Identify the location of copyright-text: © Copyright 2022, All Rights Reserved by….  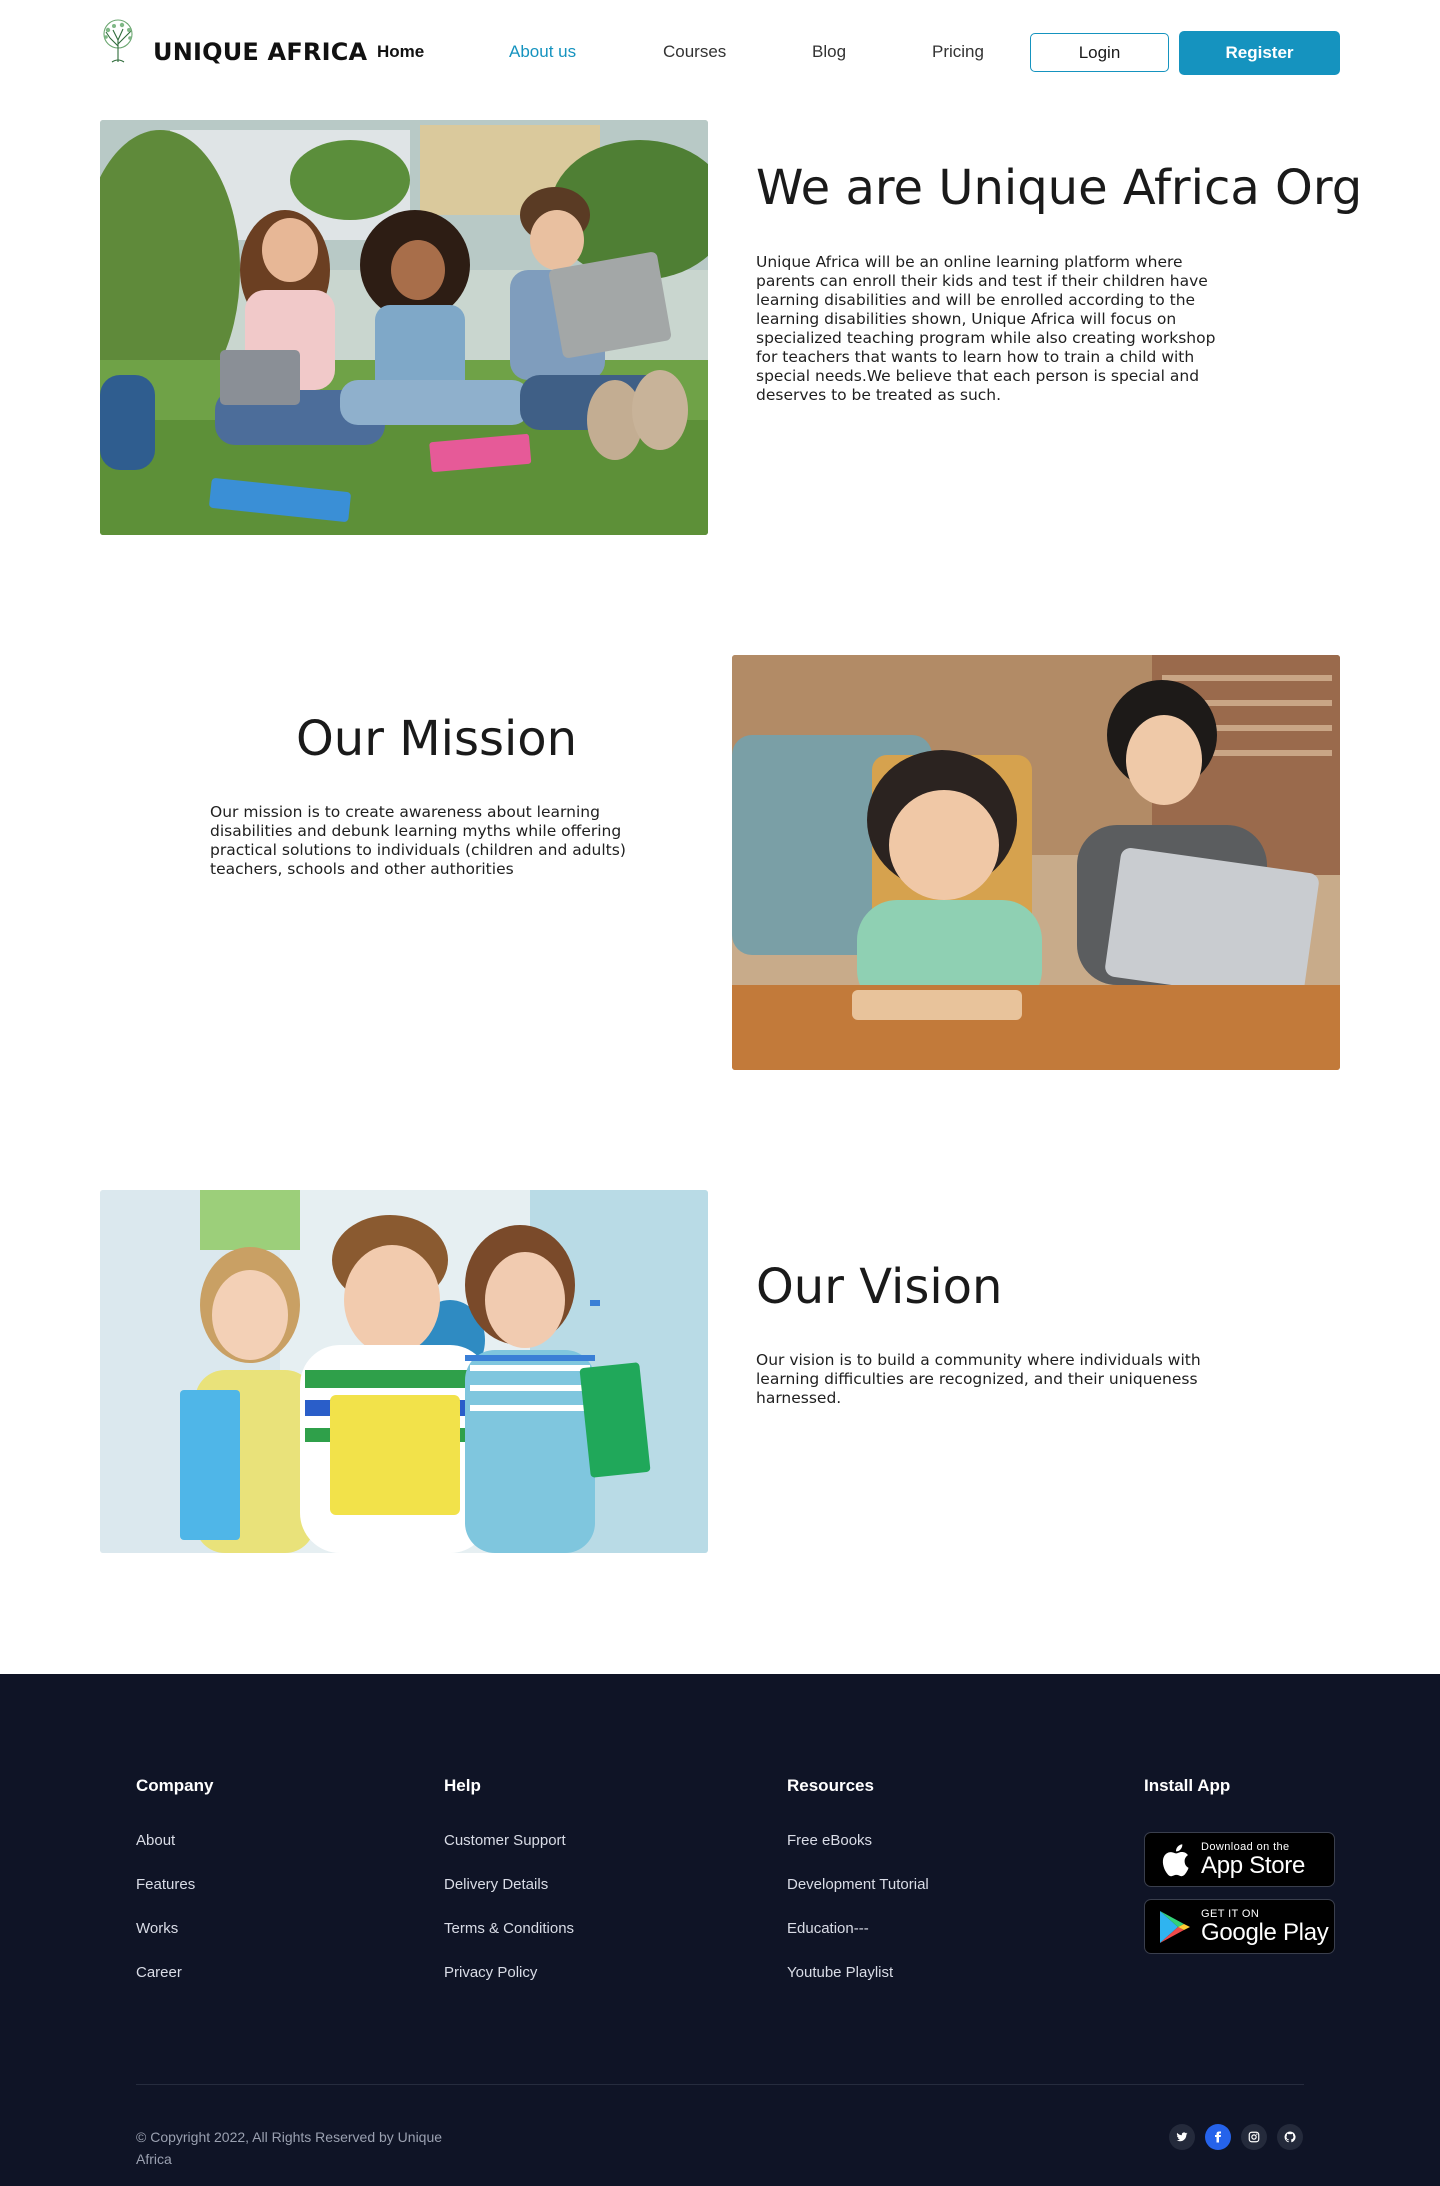
(289, 2148).